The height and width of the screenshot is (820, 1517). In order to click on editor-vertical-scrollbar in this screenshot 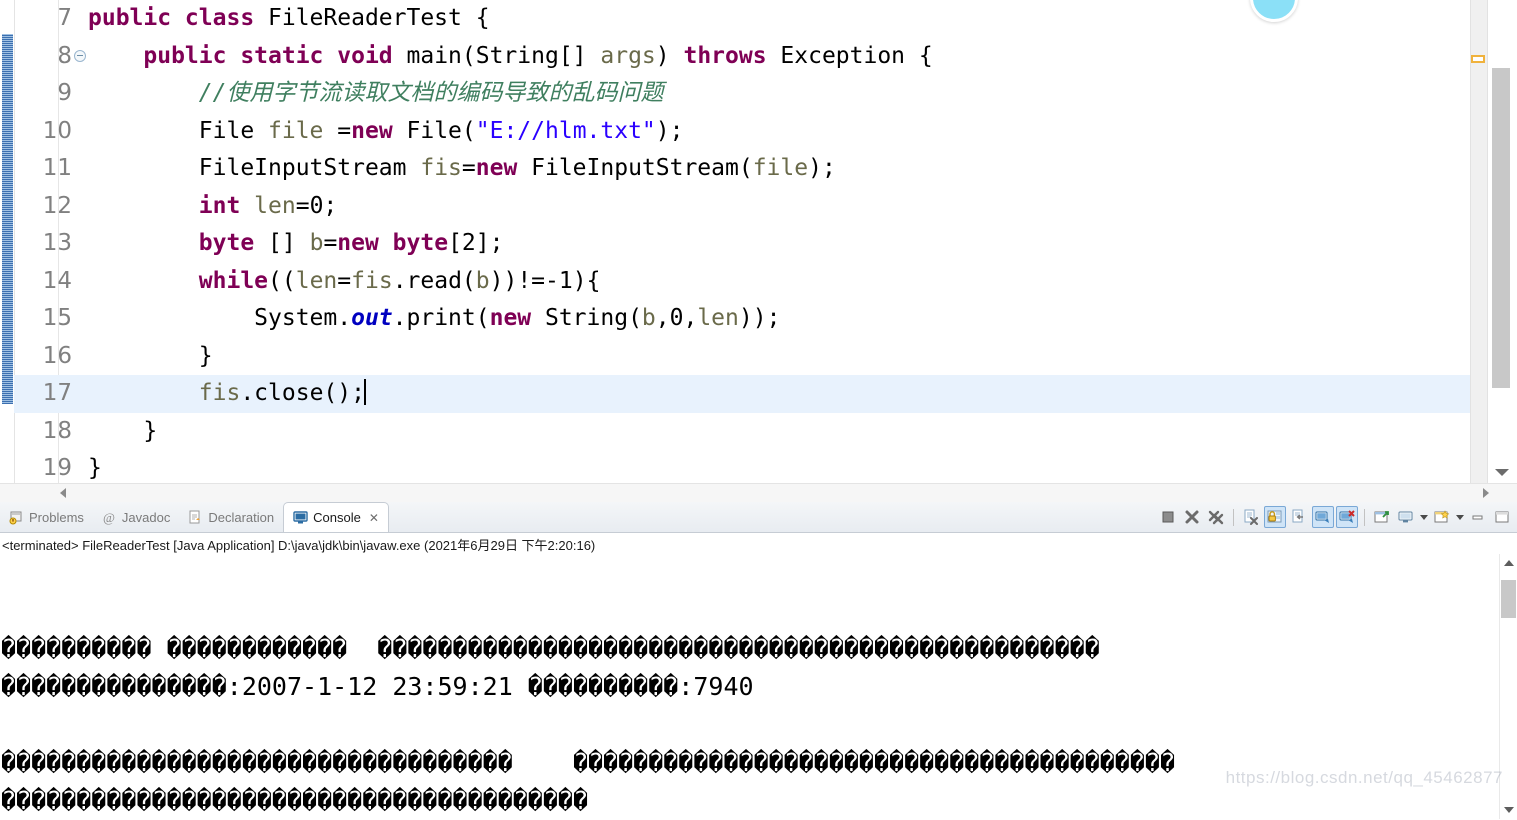, I will do `click(1502, 242)`.